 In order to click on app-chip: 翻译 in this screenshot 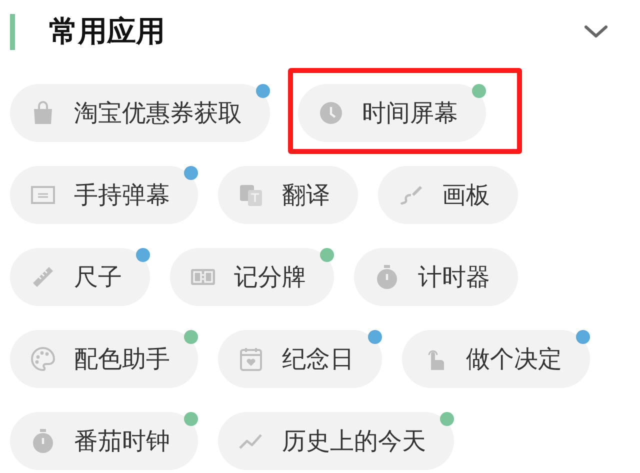, I will do `click(288, 195)`.